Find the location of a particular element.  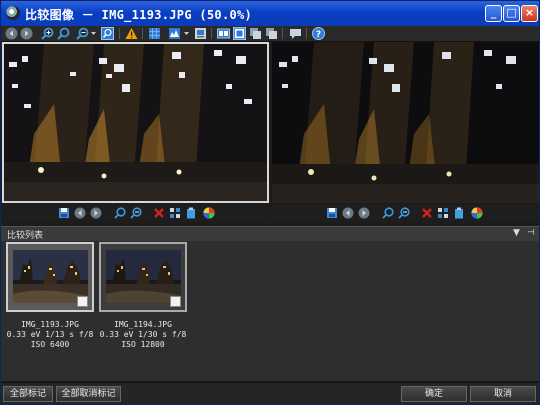

export-icon is located at coordinates (200, 33).